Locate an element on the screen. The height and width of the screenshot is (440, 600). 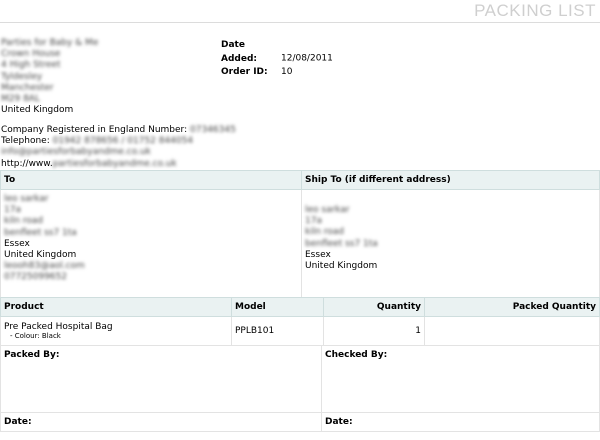
store-address-line: M29 8AL is located at coordinates (20, 98).